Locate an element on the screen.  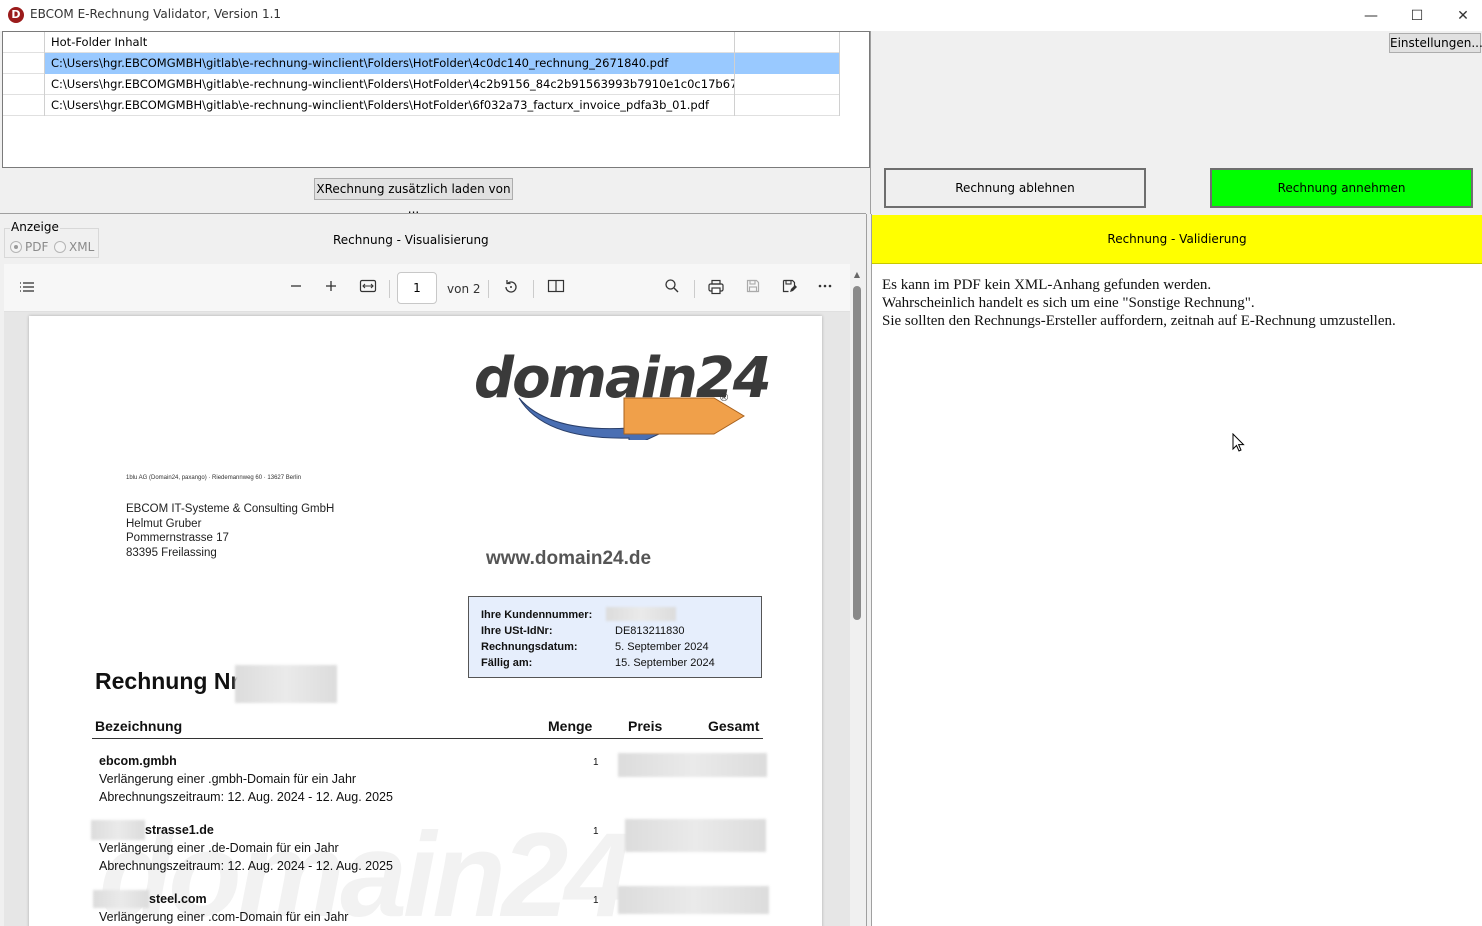
kundennummer-label: Ihre Kundennummer: is located at coordinates (537, 615).